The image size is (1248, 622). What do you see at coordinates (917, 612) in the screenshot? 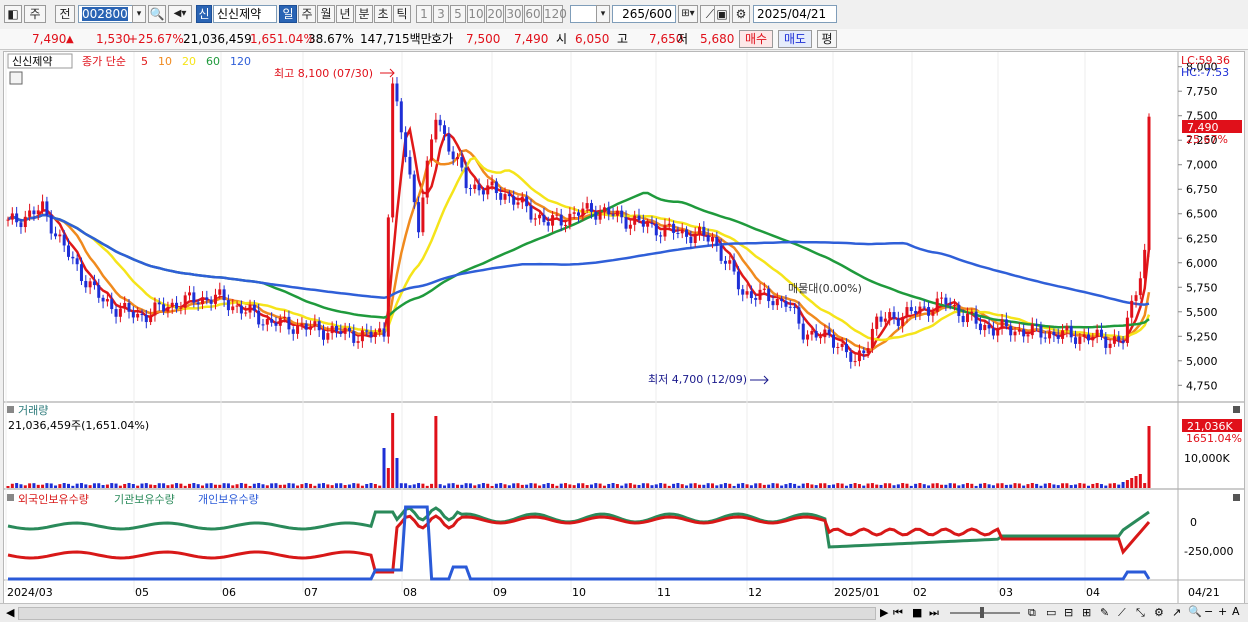
I see `stop-icon: ■` at bounding box center [917, 612].